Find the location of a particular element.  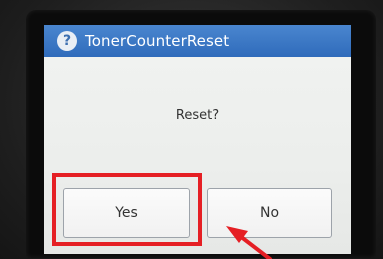

pointer-arrow-icon is located at coordinates (249, 242).